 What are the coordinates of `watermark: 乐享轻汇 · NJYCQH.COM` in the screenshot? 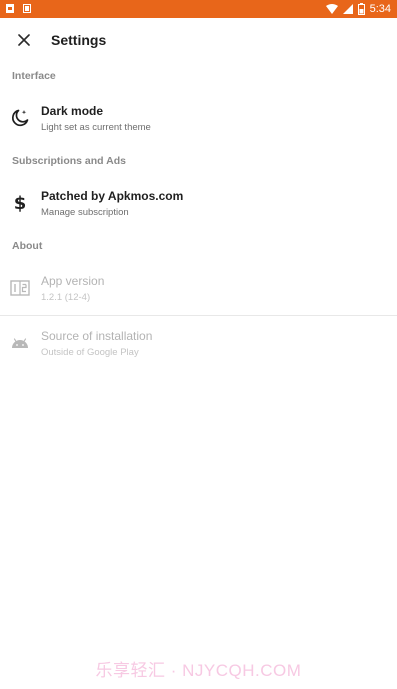 It's located at (198, 670).